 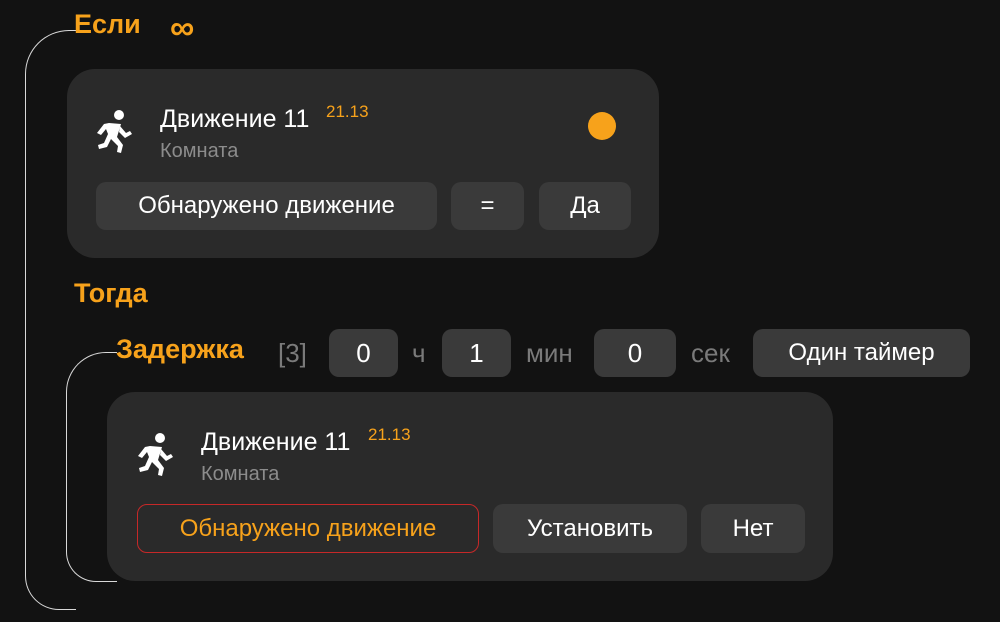 What do you see at coordinates (549, 353) in the screenshot?
I see `delay-minutes-unit: мин` at bounding box center [549, 353].